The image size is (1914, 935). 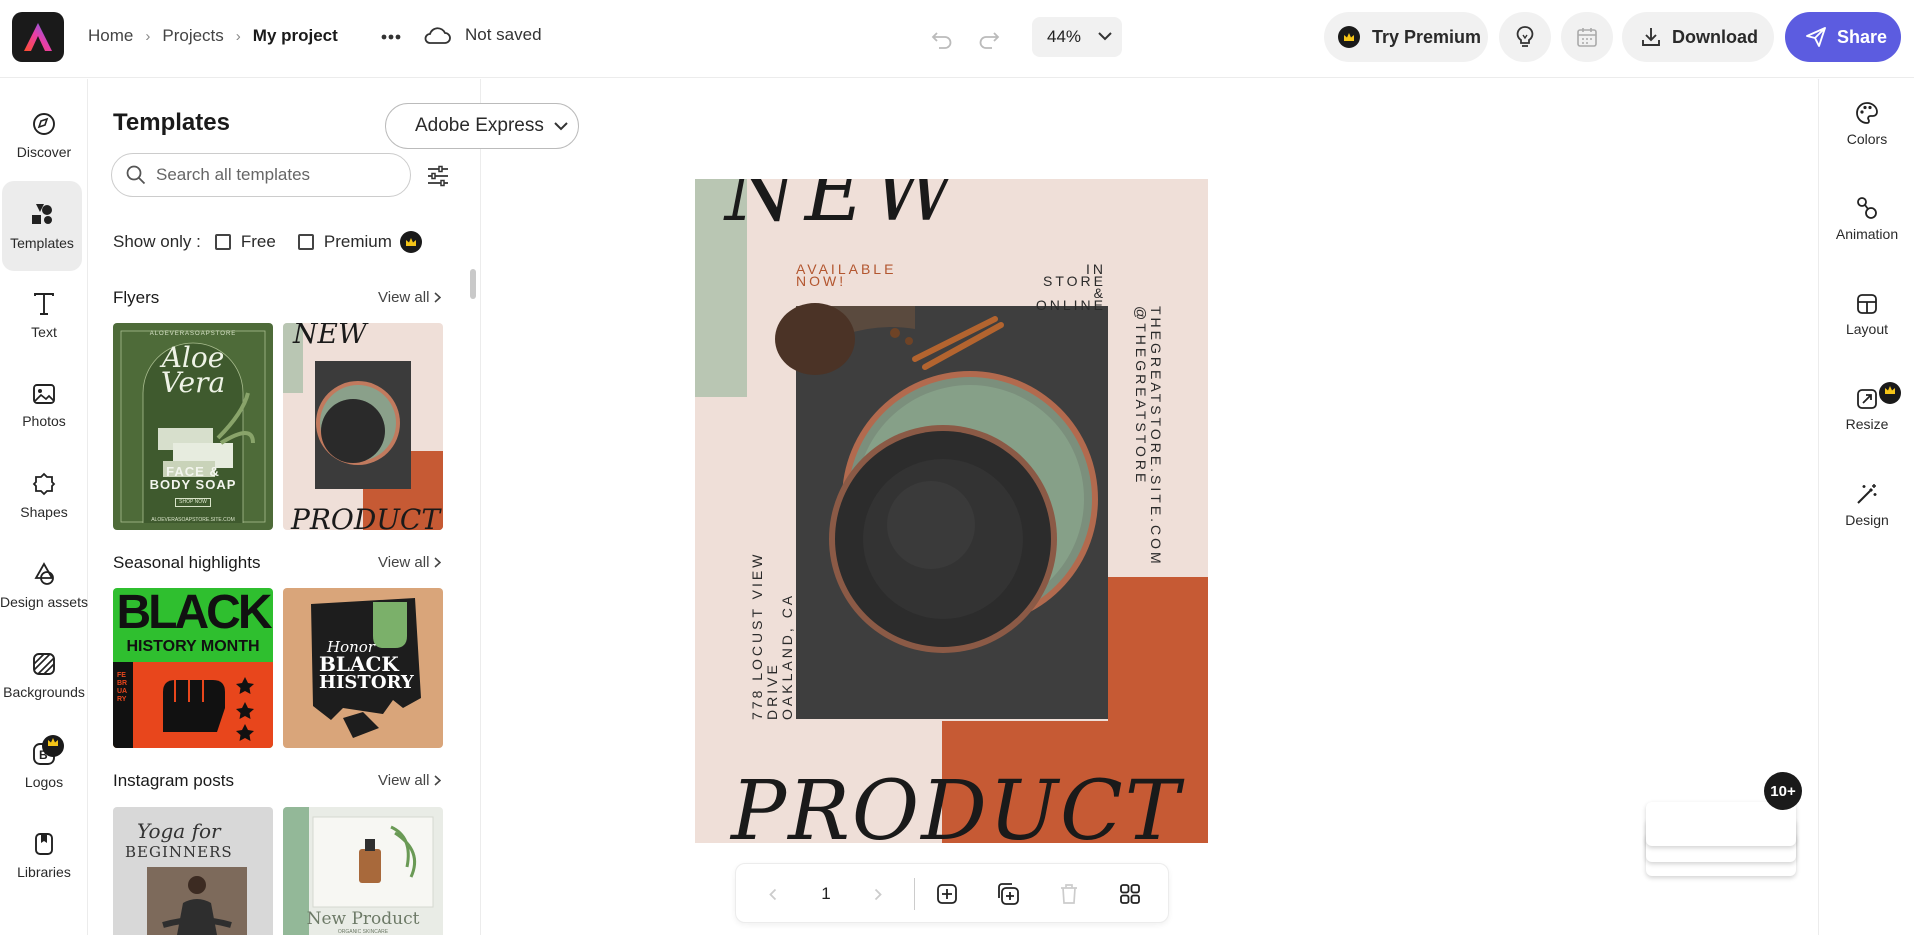 What do you see at coordinates (42, 243) in the screenshot?
I see `rail-label: Templates` at bounding box center [42, 243].